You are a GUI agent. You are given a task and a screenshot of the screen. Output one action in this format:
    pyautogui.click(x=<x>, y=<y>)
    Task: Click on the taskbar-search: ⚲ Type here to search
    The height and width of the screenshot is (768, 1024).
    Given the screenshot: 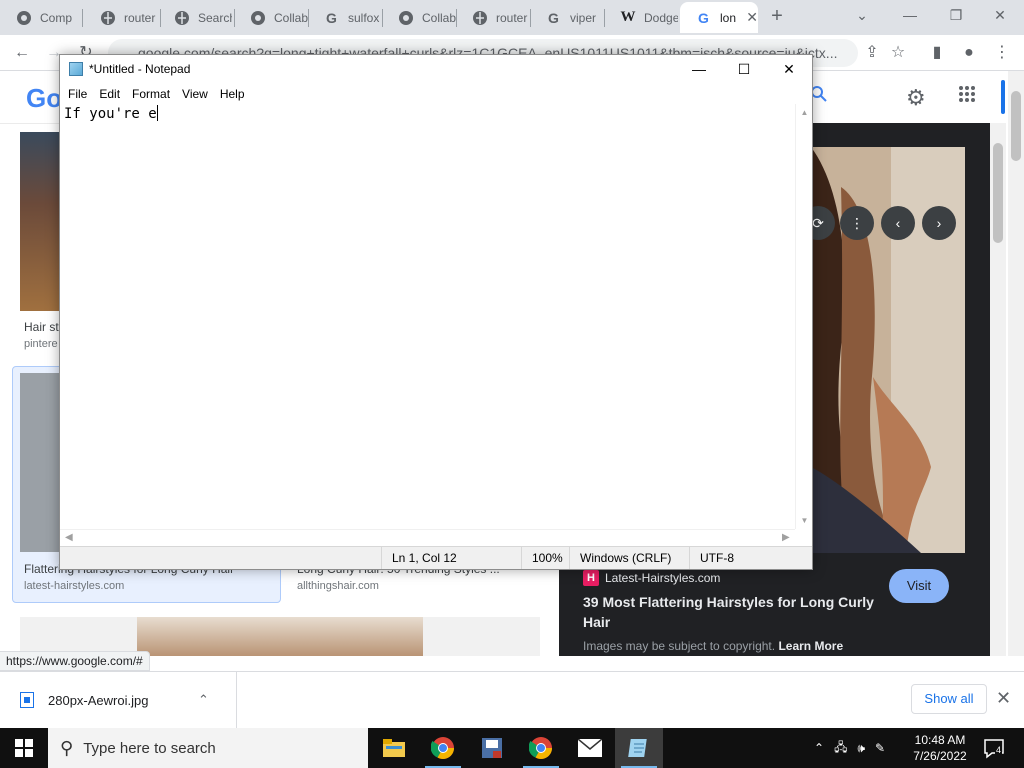 What is the action you would take?
    pyautogui.click(x=208, y=748)
    